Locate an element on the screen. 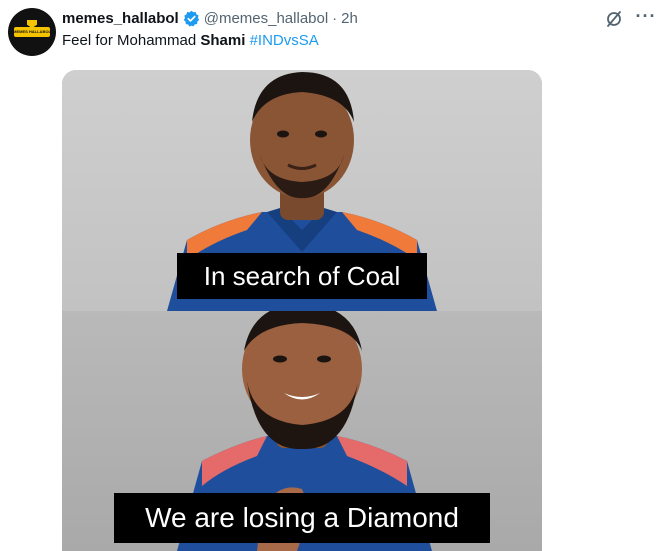  more-options-icon: ··· is located at coordinates (646, 18).